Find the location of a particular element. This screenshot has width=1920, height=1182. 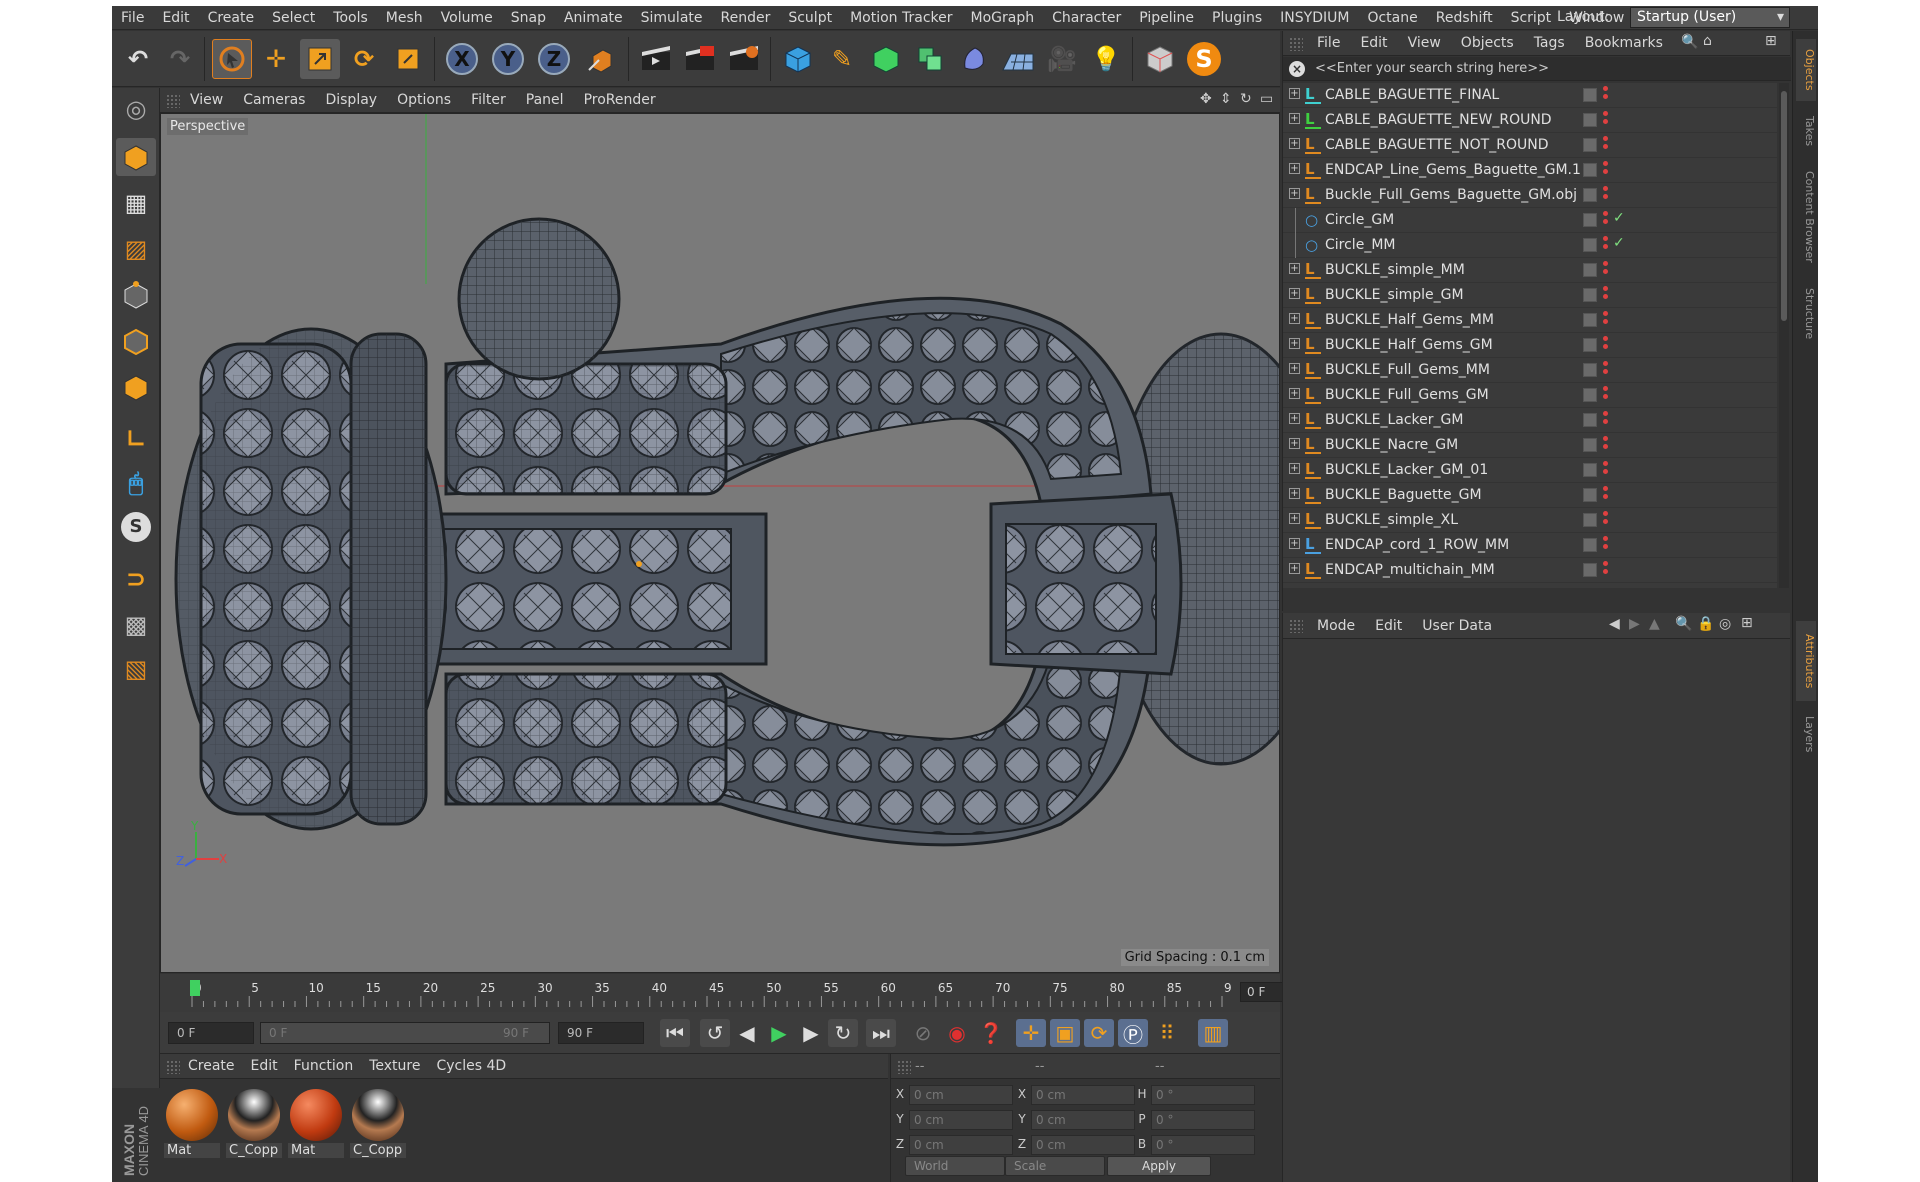

go-to-end-icon: ⏭ is located at coordinates (881, 1033).